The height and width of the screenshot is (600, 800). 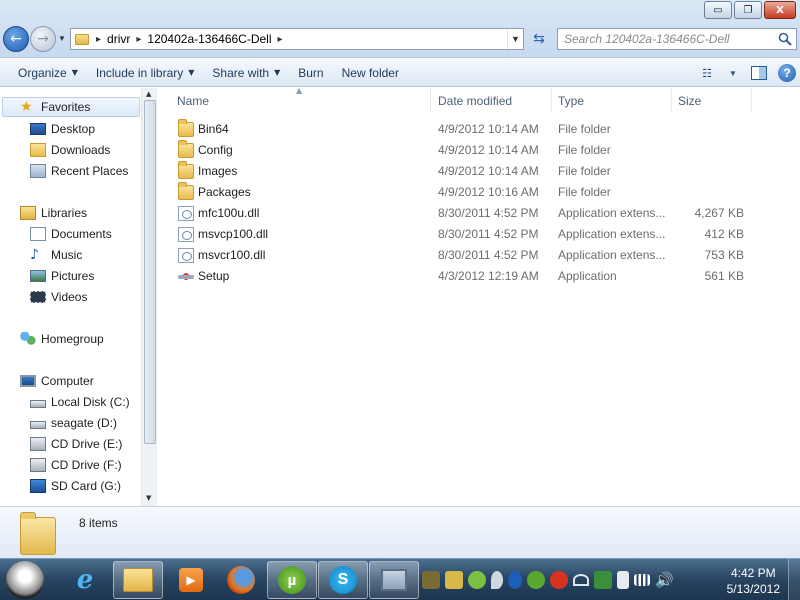 I want to click on view-options-button: ▼, so click(x=733, y=73).